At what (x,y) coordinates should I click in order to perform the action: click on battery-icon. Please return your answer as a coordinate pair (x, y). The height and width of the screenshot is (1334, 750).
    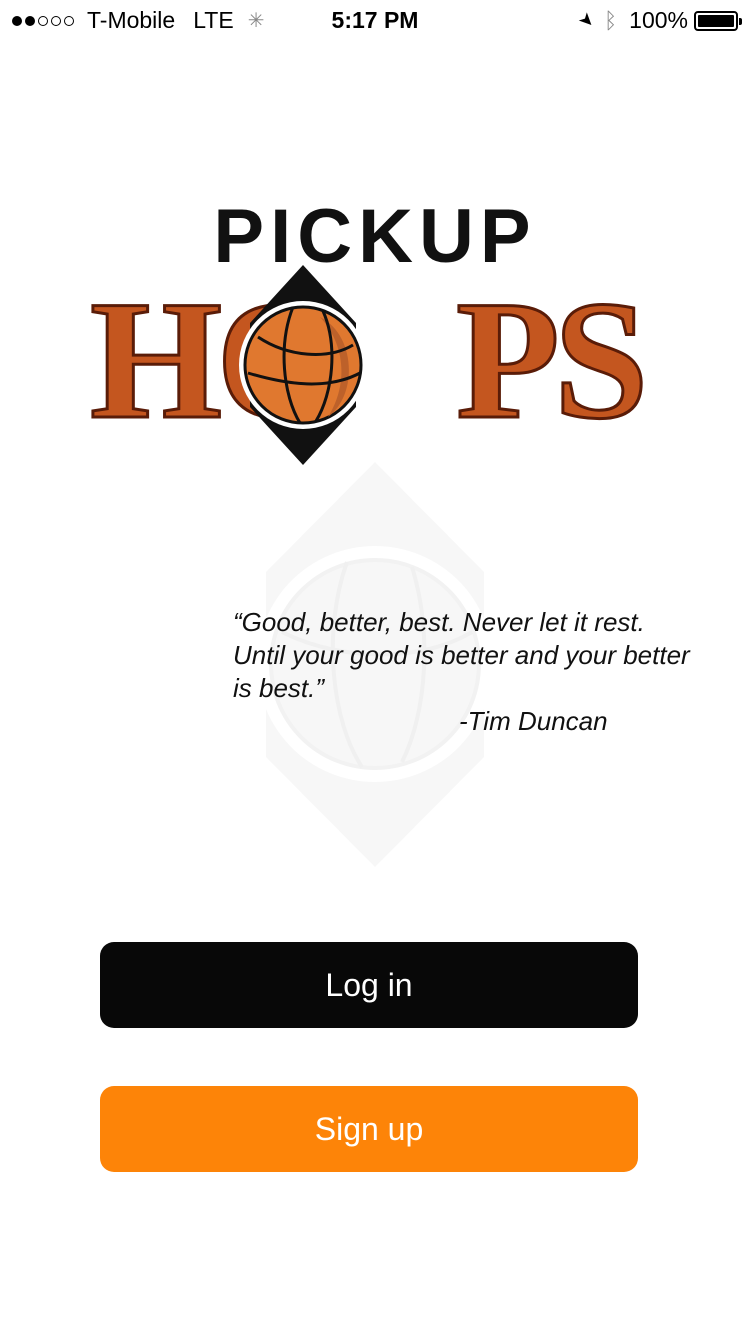
    Looking at the image, I should click on (718, 20).